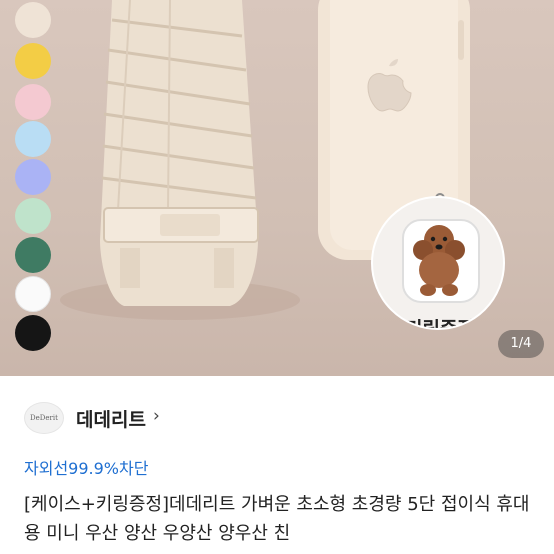 The height and width of the screenshot is (554, 554). I want to click on color-swatch-beige, so click(33, 20).